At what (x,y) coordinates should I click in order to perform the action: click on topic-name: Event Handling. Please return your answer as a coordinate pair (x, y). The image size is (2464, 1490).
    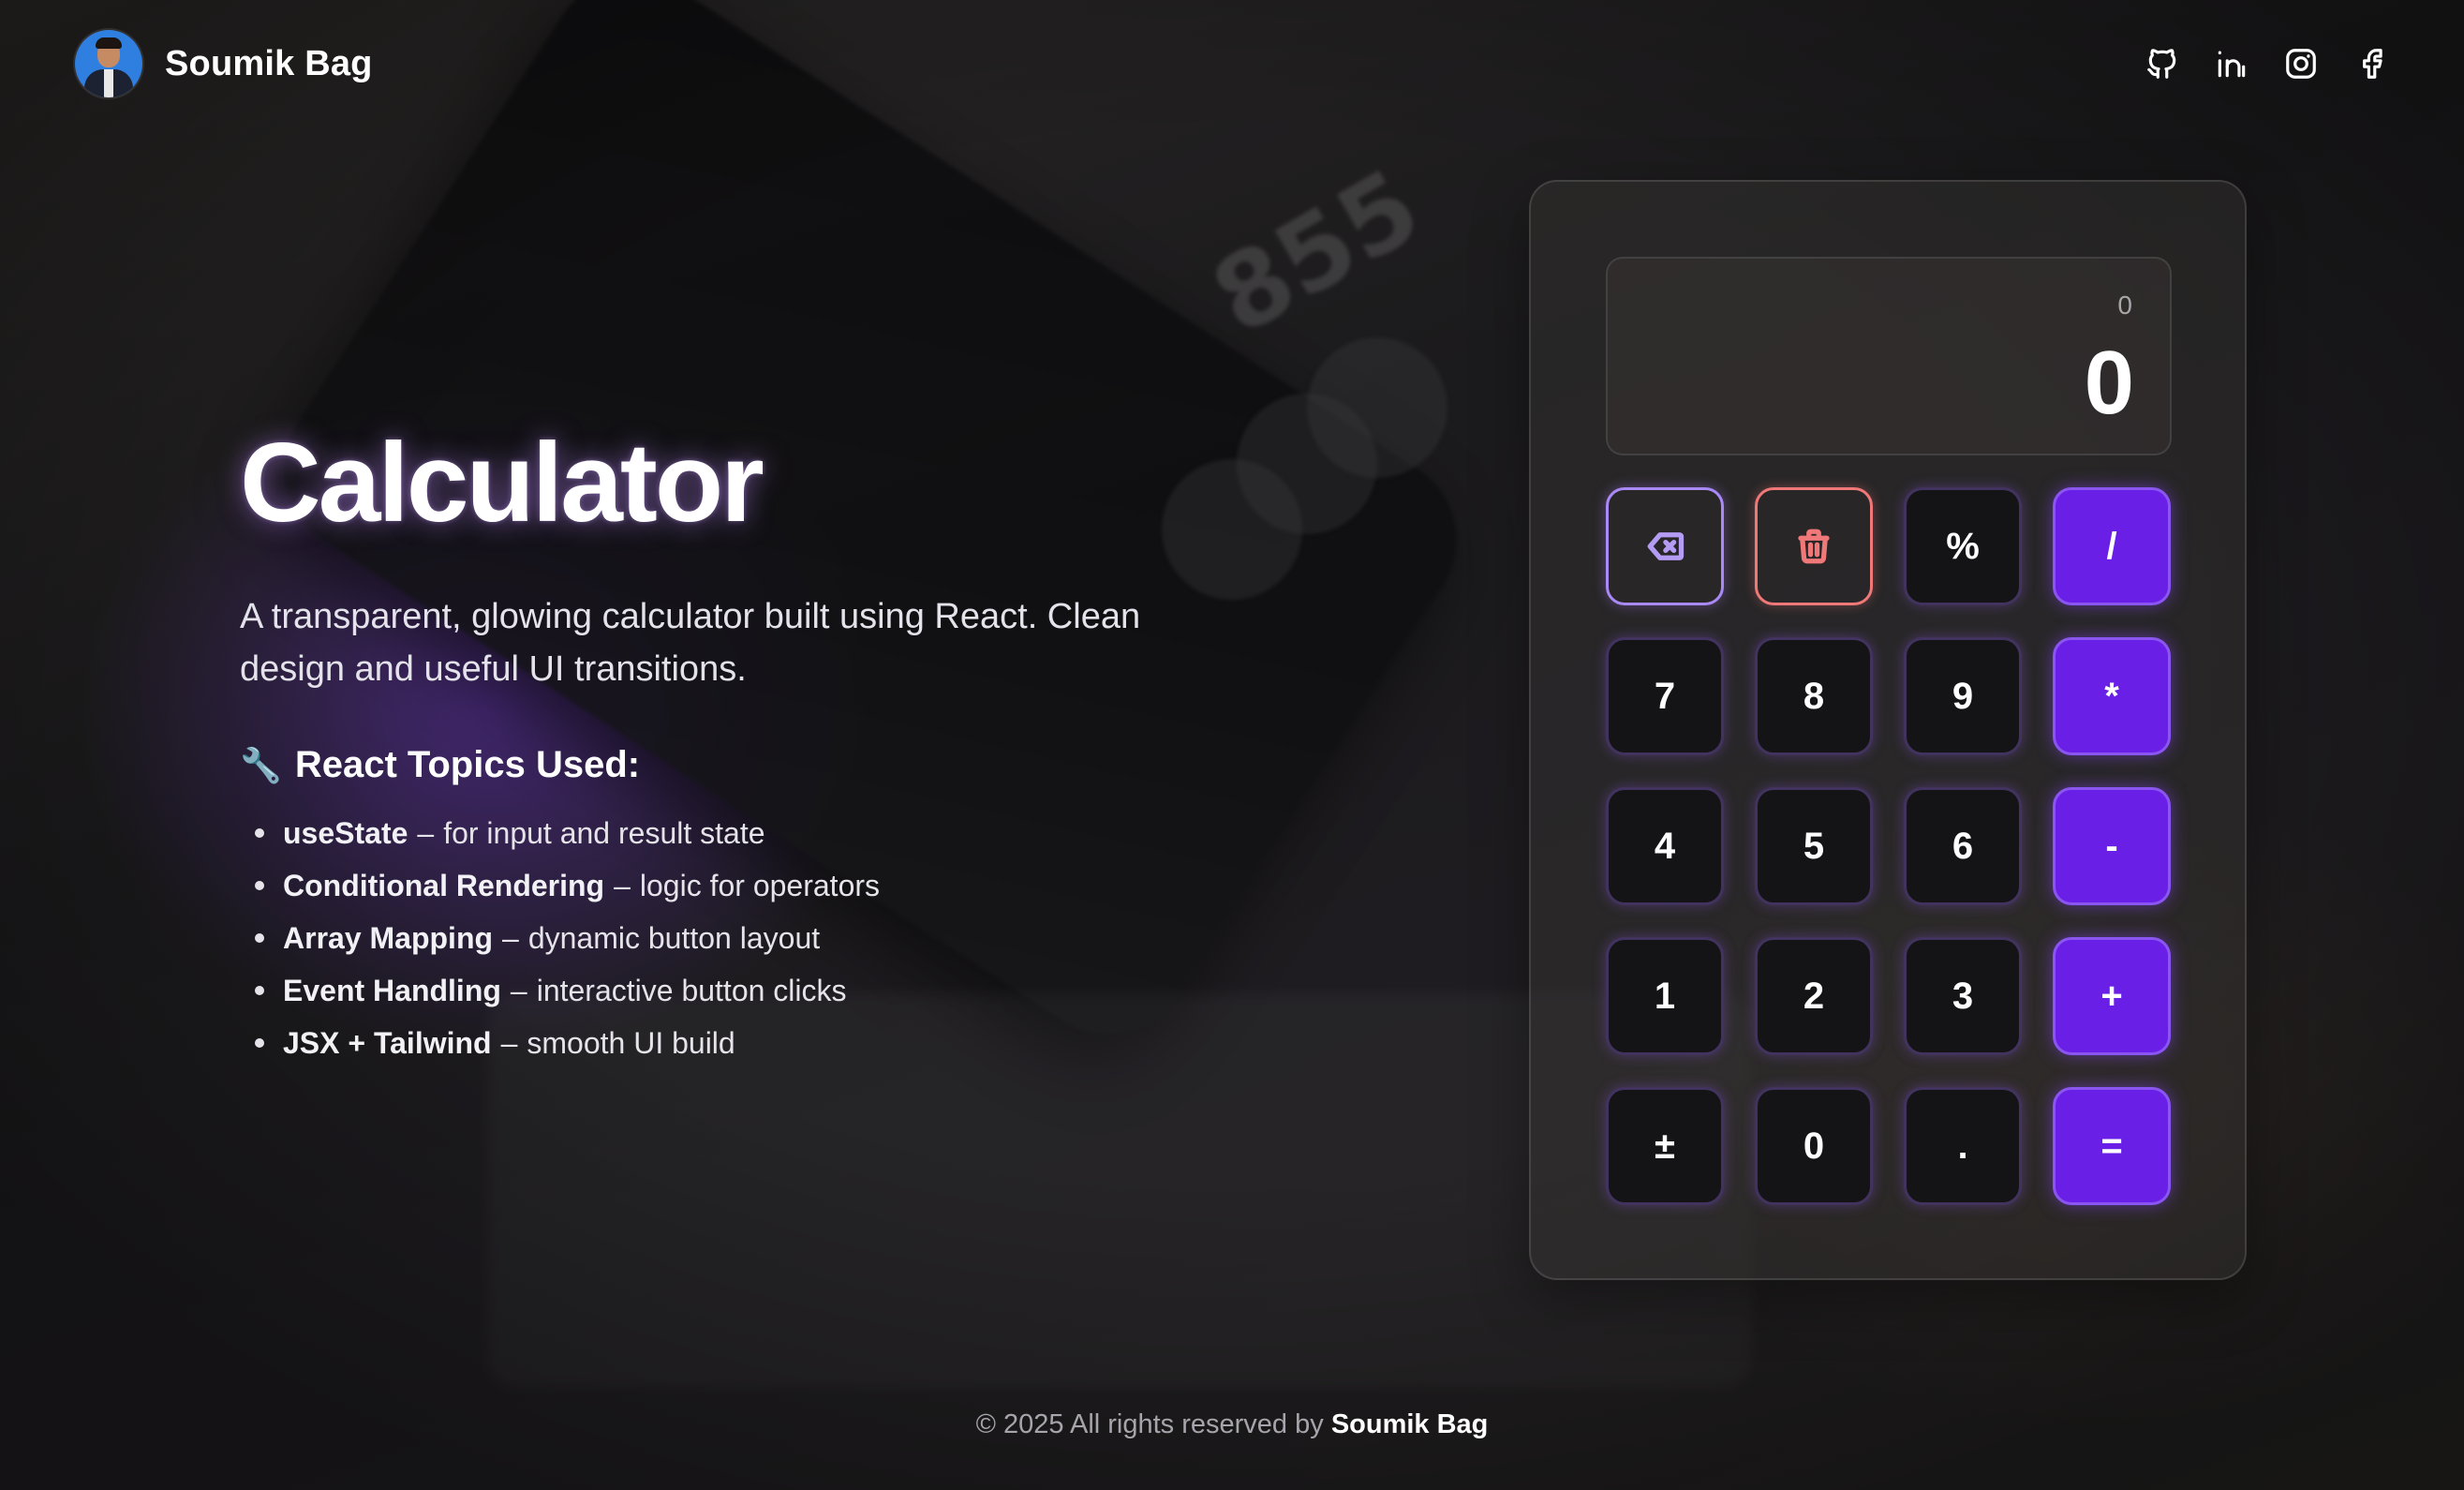
    Looking at the image, I should click on (392, 990).